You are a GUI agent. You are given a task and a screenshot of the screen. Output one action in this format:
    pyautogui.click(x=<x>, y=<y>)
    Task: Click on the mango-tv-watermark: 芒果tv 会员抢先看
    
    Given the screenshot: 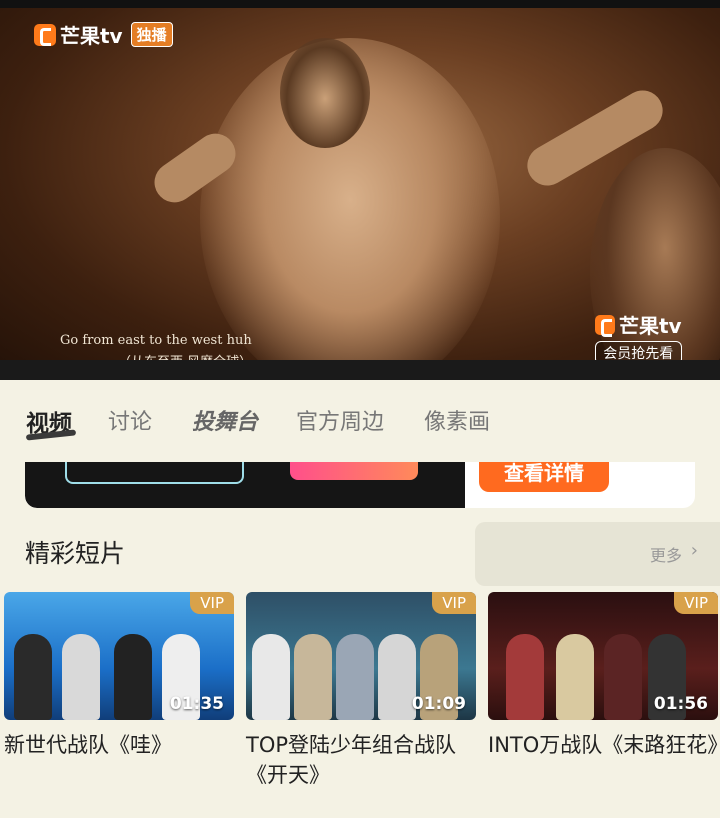 What is the action you would take?
    pyautogui.click(x=638, y=337)
    